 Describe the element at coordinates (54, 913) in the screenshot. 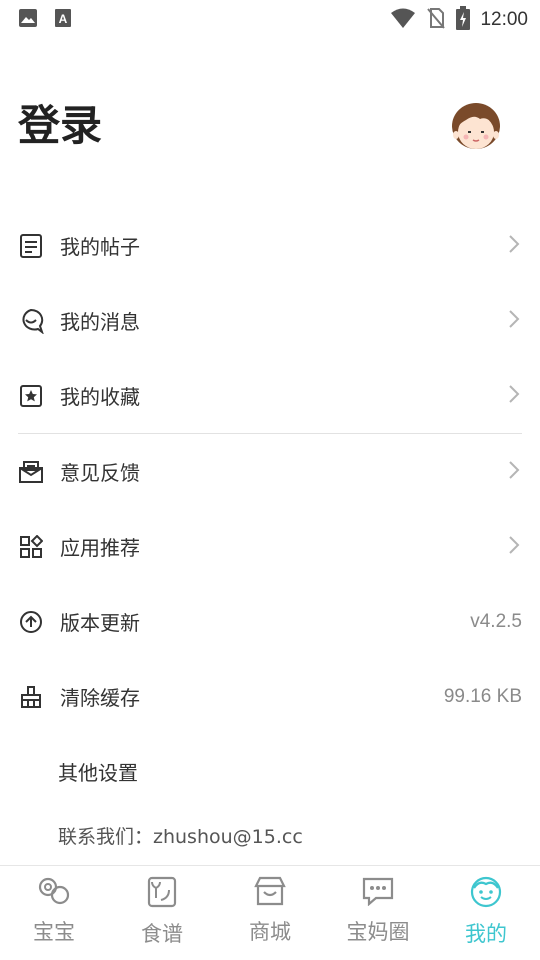

I see `tab-baby: 宝宝` at that location.